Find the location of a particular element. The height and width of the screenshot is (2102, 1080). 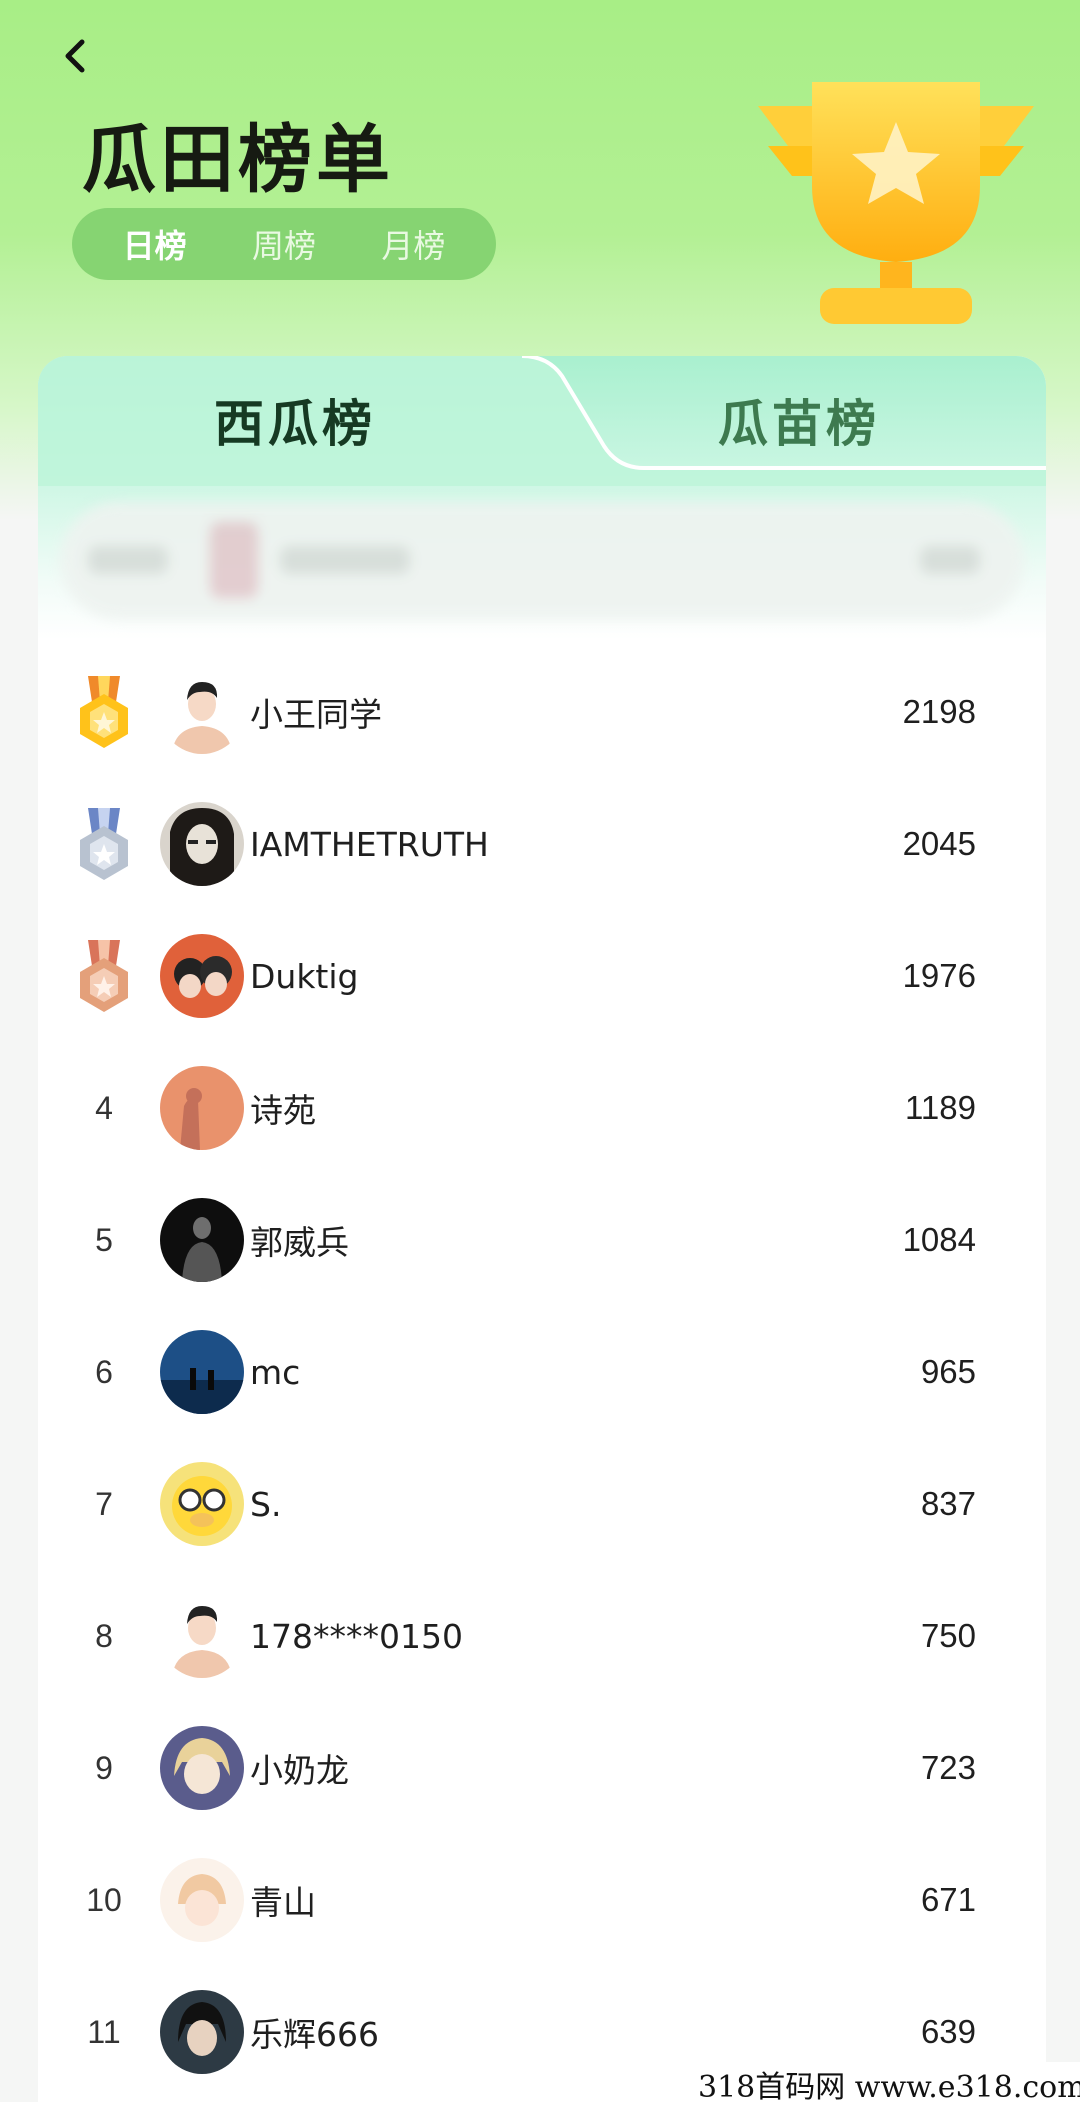

trophy-icon is located at coordinates (896, 203).